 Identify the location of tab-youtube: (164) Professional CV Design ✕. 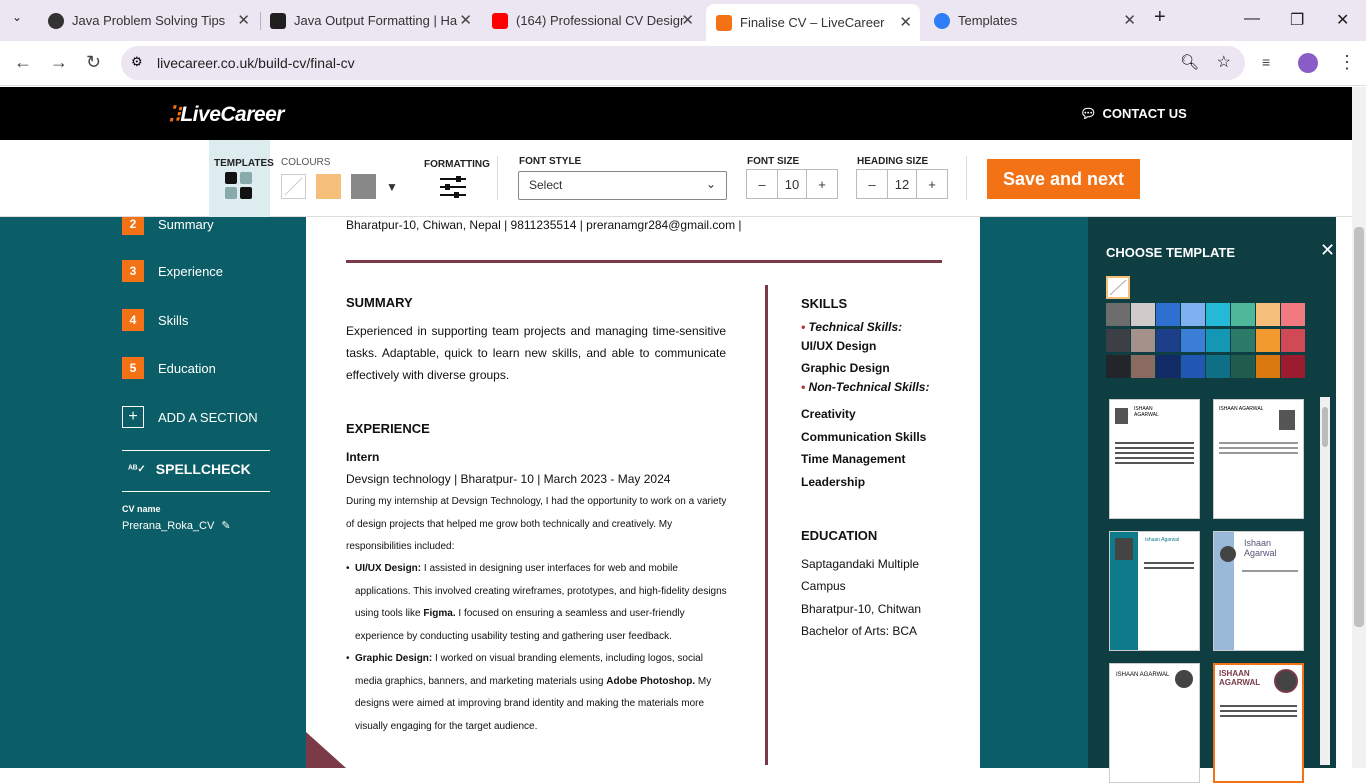
(597, 20).